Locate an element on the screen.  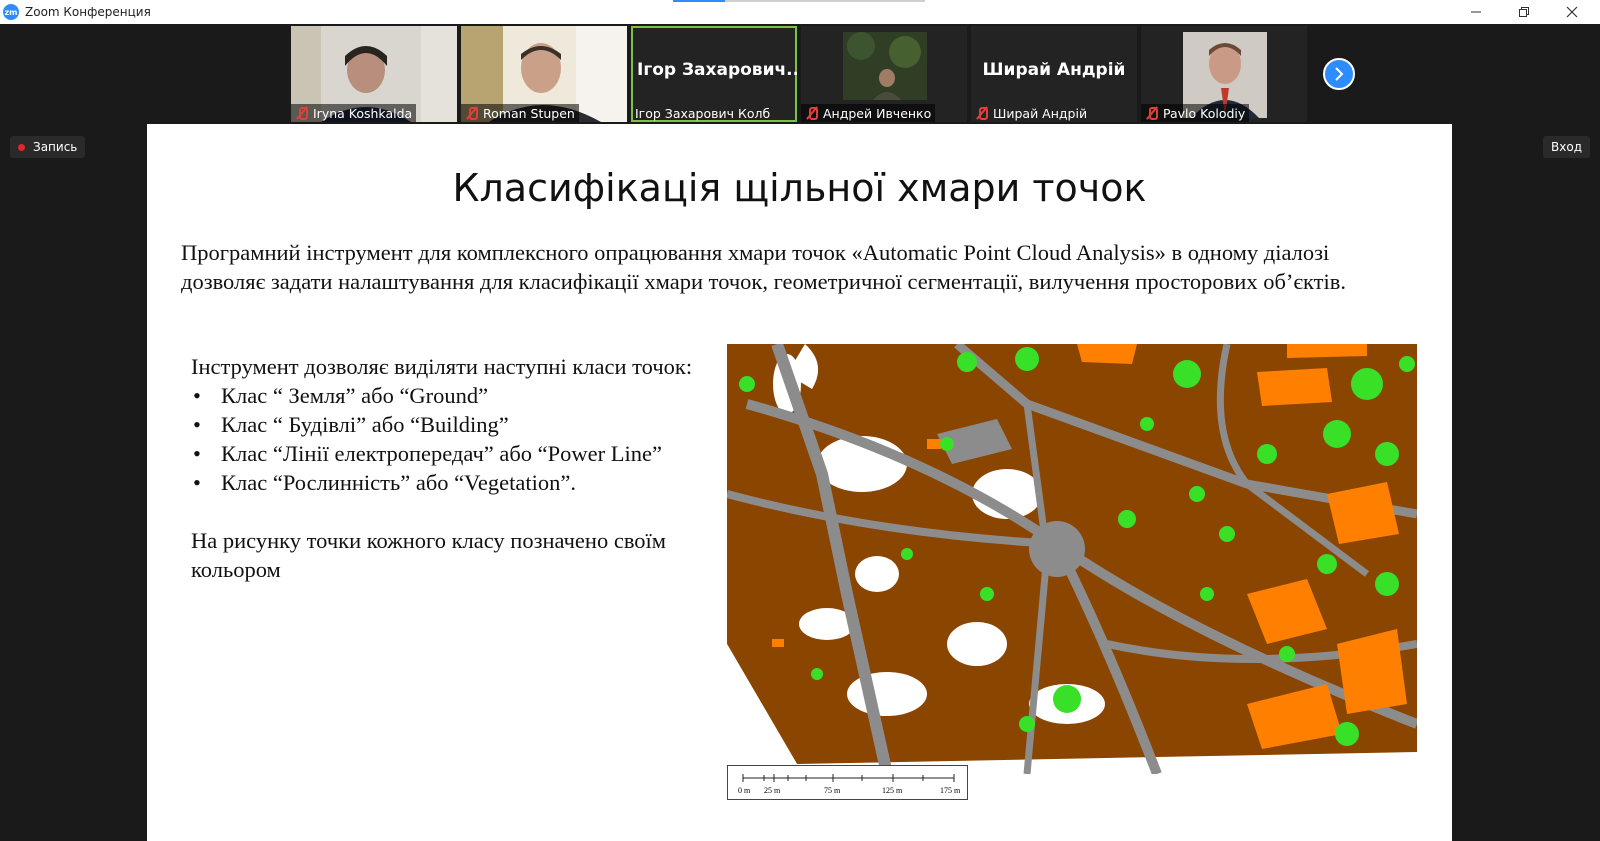
participant-namebar: Pavlo Kolodiy is located at coordinates (1195, 113).